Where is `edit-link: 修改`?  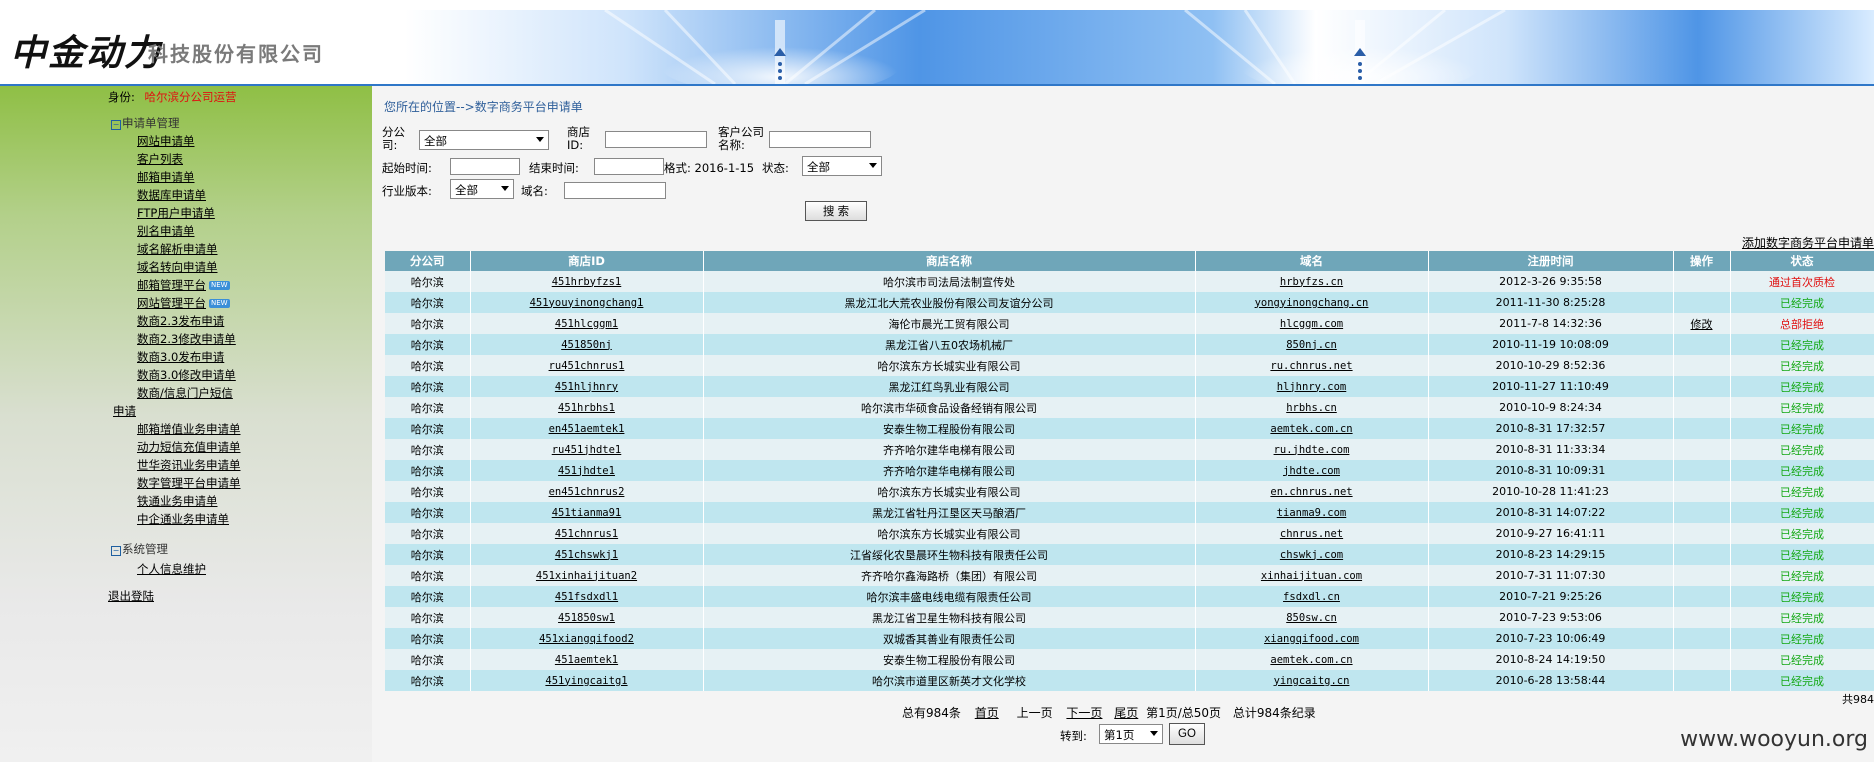
edit-link: 修改 is located at coordinates (1702, 324).